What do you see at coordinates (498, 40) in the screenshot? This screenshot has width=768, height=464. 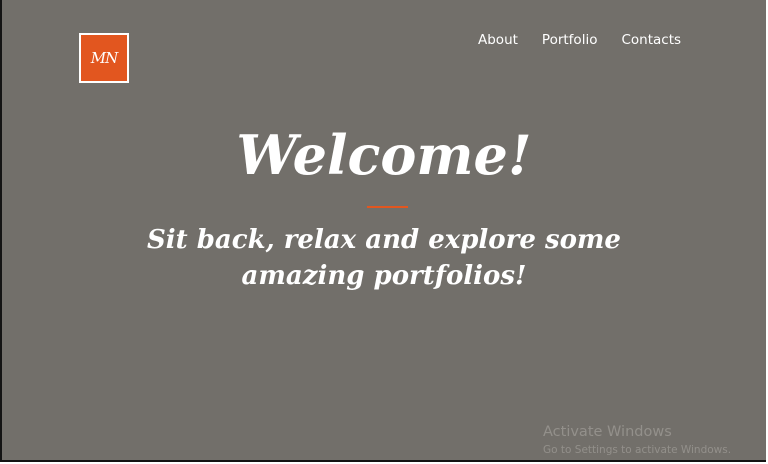 I see `nav-link-about: About` at bounding box center [498, 40].